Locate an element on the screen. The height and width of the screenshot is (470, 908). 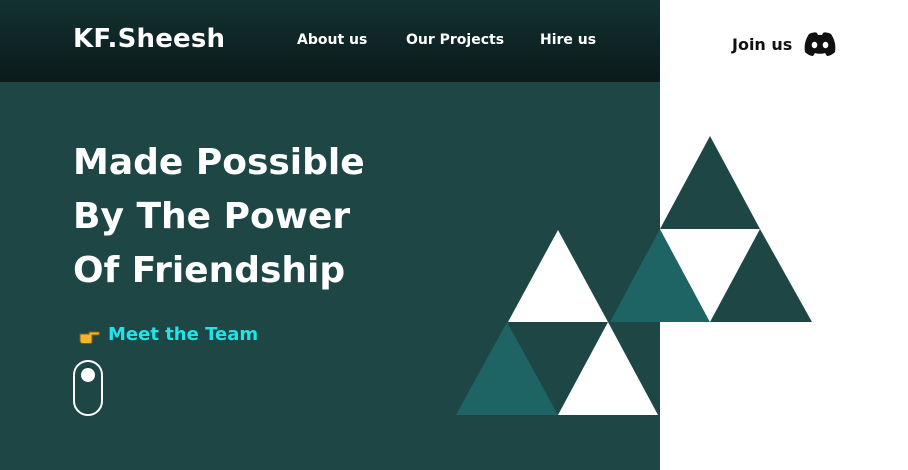
triangle-top is located at coordinates (710, 182).